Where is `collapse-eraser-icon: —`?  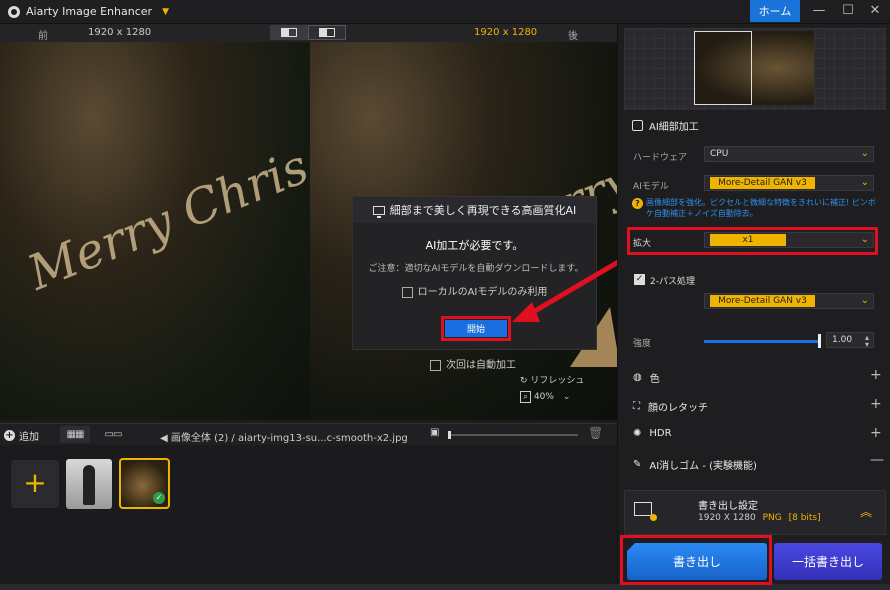
collapse-eraser-icon: — is located at coordinates (877, 460).